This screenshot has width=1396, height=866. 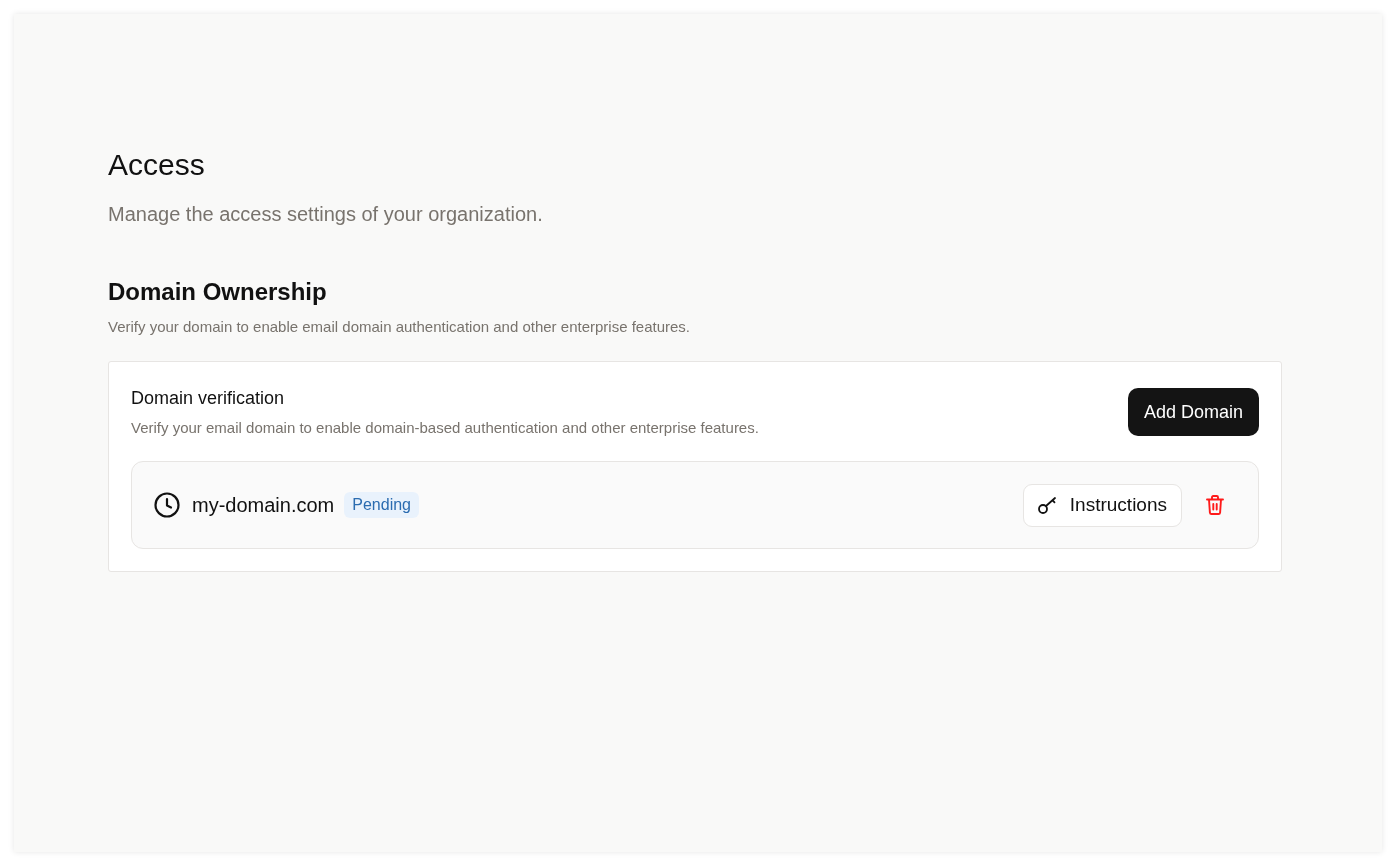 I want to click on page-subtitle: Manage the access settings of your organization., so click(x=326, y=214).